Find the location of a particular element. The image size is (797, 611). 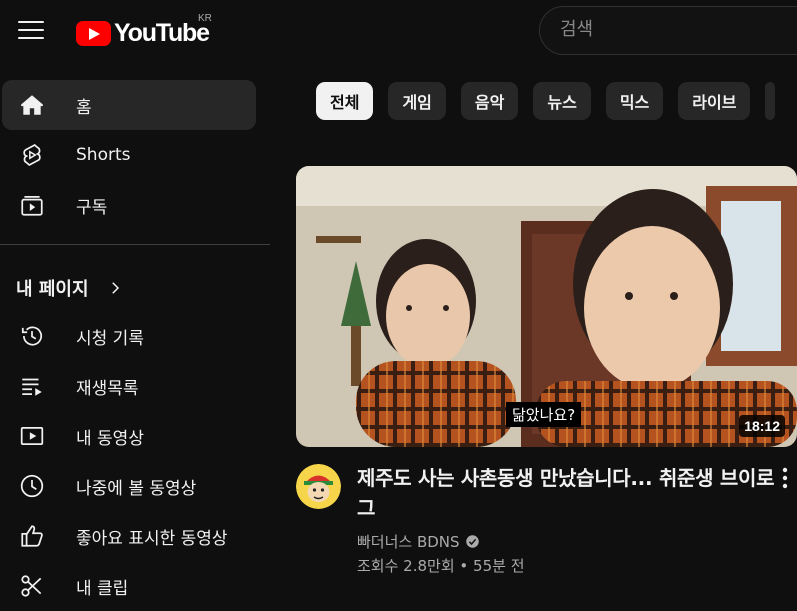

sidebar-item-history: 시청 기록 is located at coordinates (129, 336).